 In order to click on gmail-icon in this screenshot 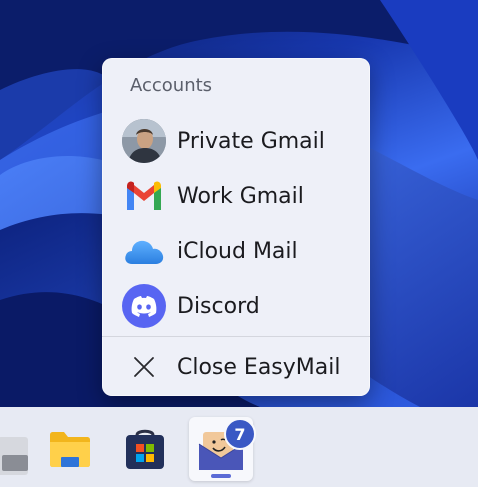, I will do `click(144, 196)`.